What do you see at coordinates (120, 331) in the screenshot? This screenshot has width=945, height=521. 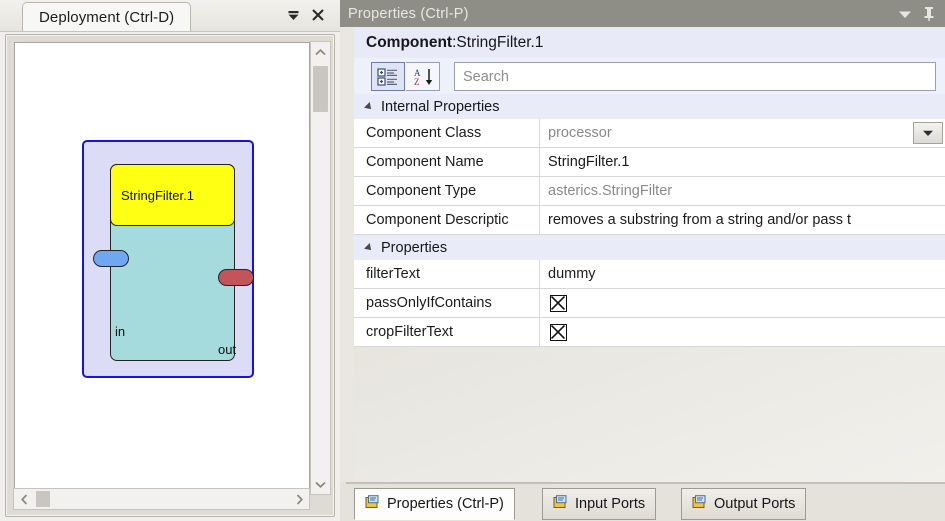 I see `input-port-label: in` at bounding box center [120, 331].